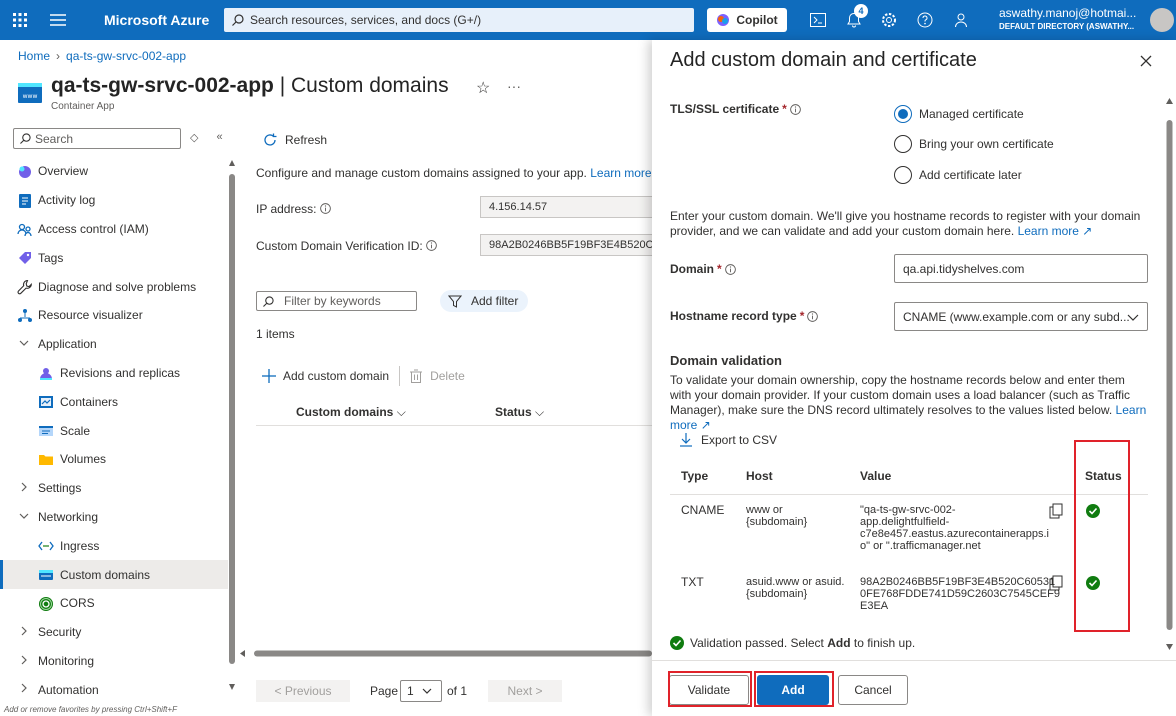  What do you see at coordinates (194, 137) in the screenshot?
I see `collapse-options-icon: ◇` at bounding box center [194, 137].